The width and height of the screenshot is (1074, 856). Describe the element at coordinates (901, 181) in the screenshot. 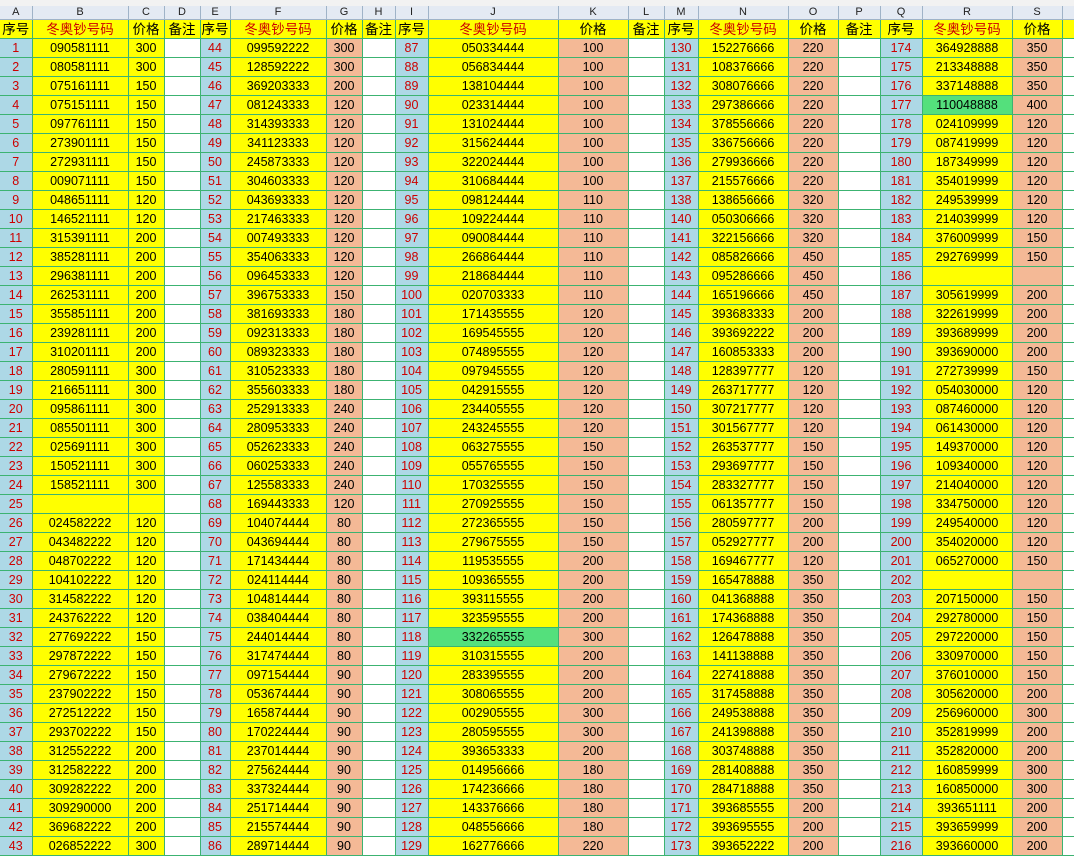

I see `seq-cell: 181` at that location.